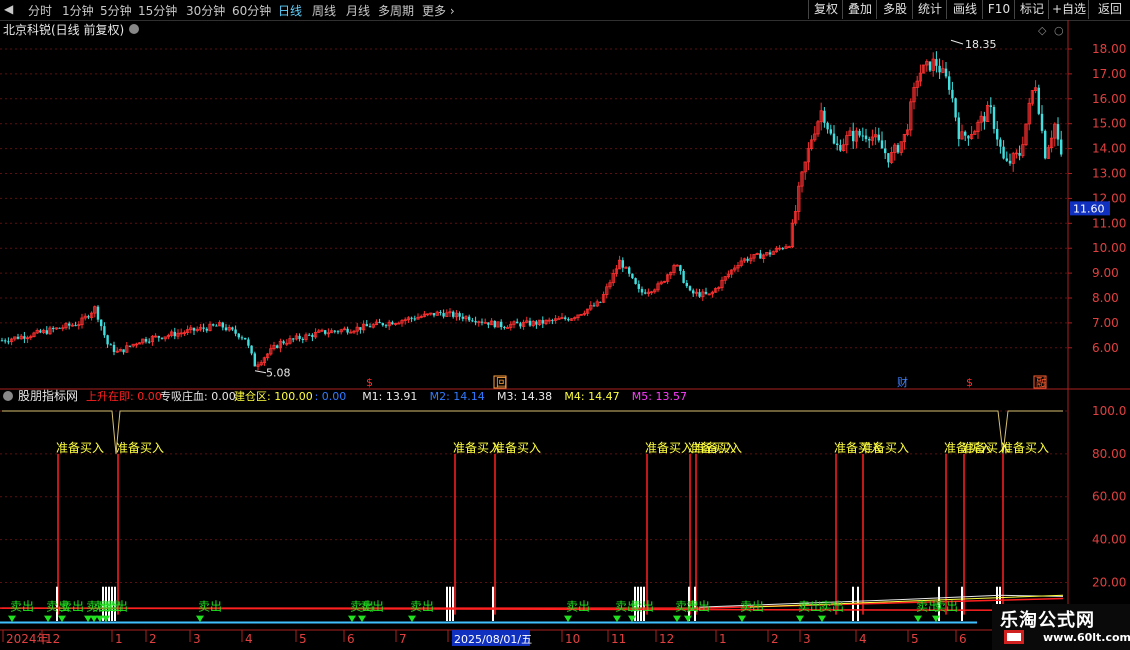 Image resolution: width=1130 pixels, height=650 pixels. Describe the element at coordinates (124, 396) in the screenshot. I see `indicator-value-0: 上升在即: 0.00` at that location.